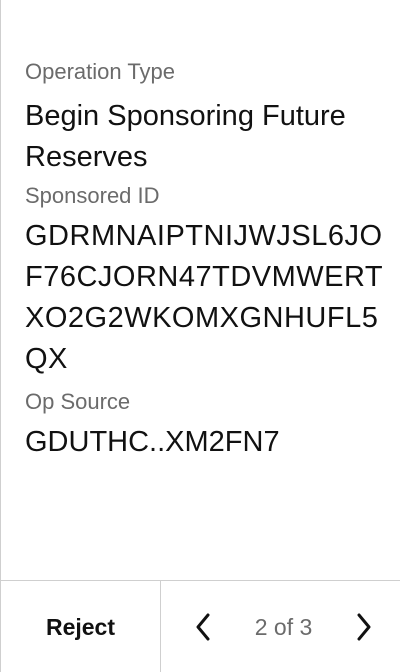 The height and width of the screenshot is (672, 400). I want to click on reject-button: Reject, so click(81, 626).